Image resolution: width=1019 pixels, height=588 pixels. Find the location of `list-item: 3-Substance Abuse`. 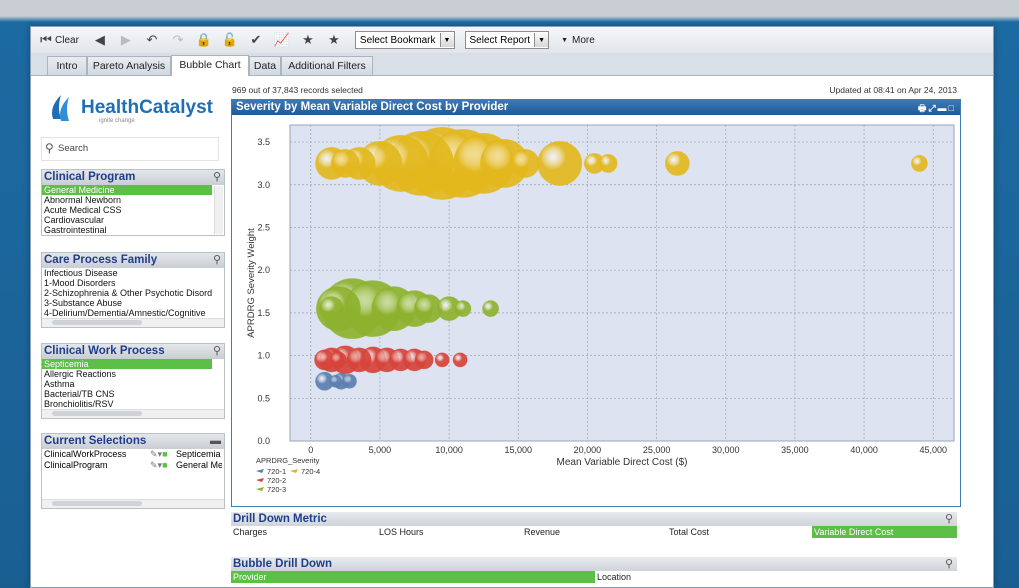

list-item: 3-Substance Abuse is located at coordinates (127, 303).